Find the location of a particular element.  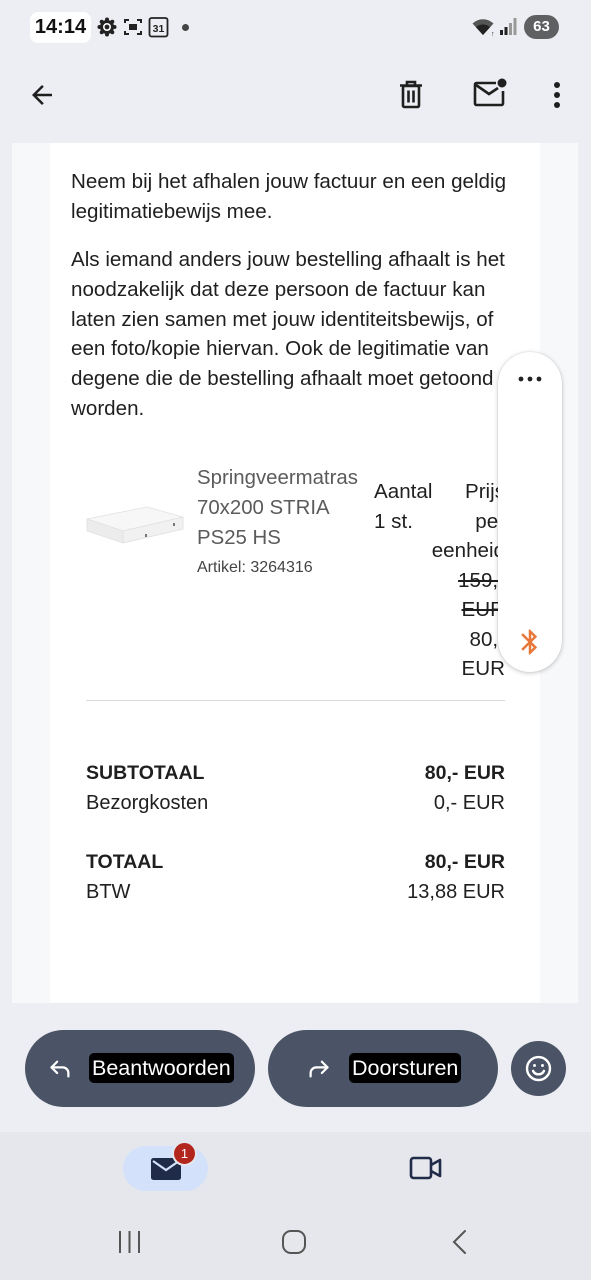

subtotal-value: 80,- EUR is located at coordinates (464, 773).